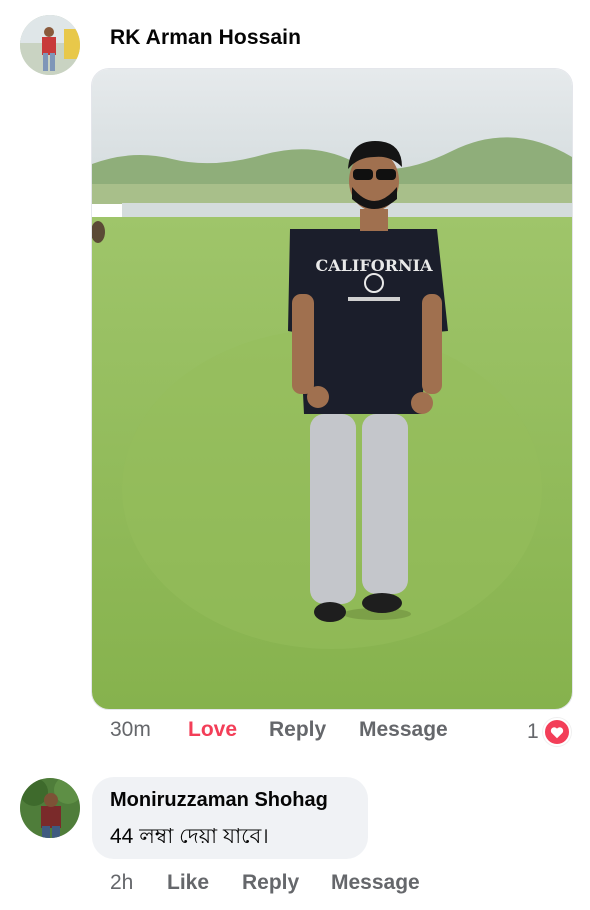 The image size is (590, 910). What do you see at coordinates (230, 818) in the screenshot?
I see `reply-comment-bubble: Moniruzzaman Shohag 44 লম্বা দেয়া যাবে।` at bounding box center [230, 818].